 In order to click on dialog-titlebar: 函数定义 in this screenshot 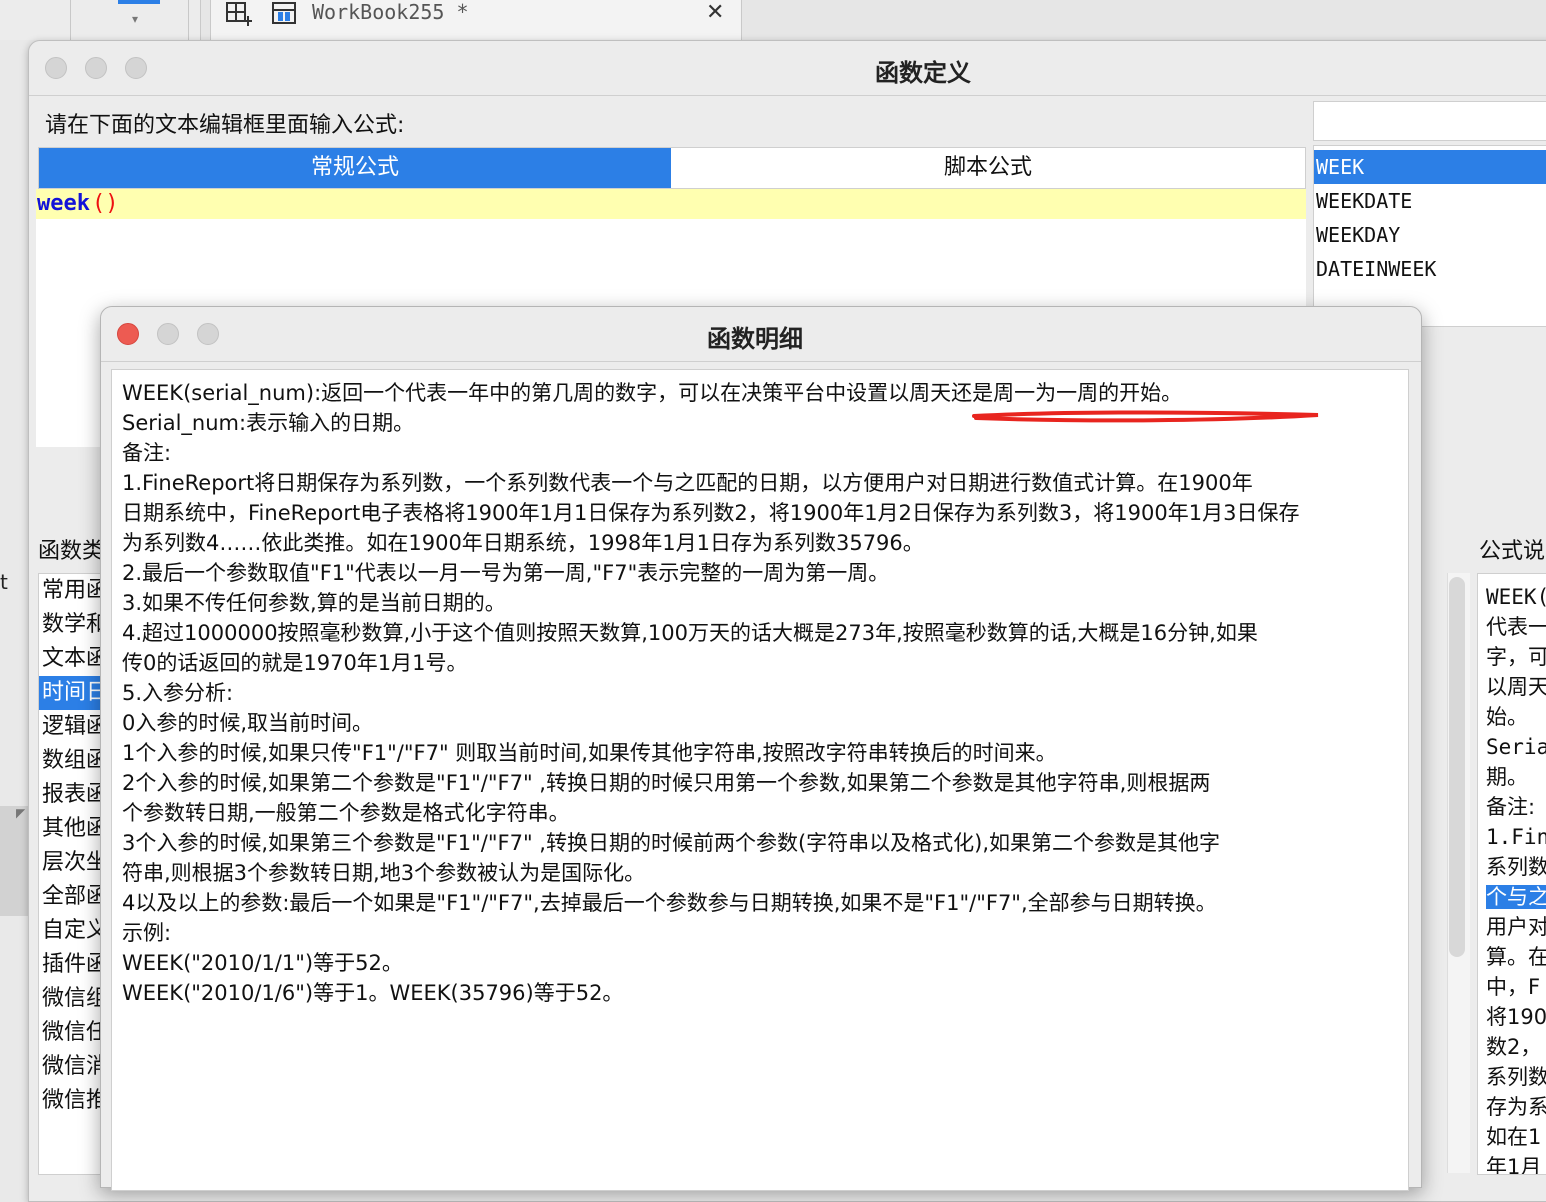, I will do `click(787, 68)`.